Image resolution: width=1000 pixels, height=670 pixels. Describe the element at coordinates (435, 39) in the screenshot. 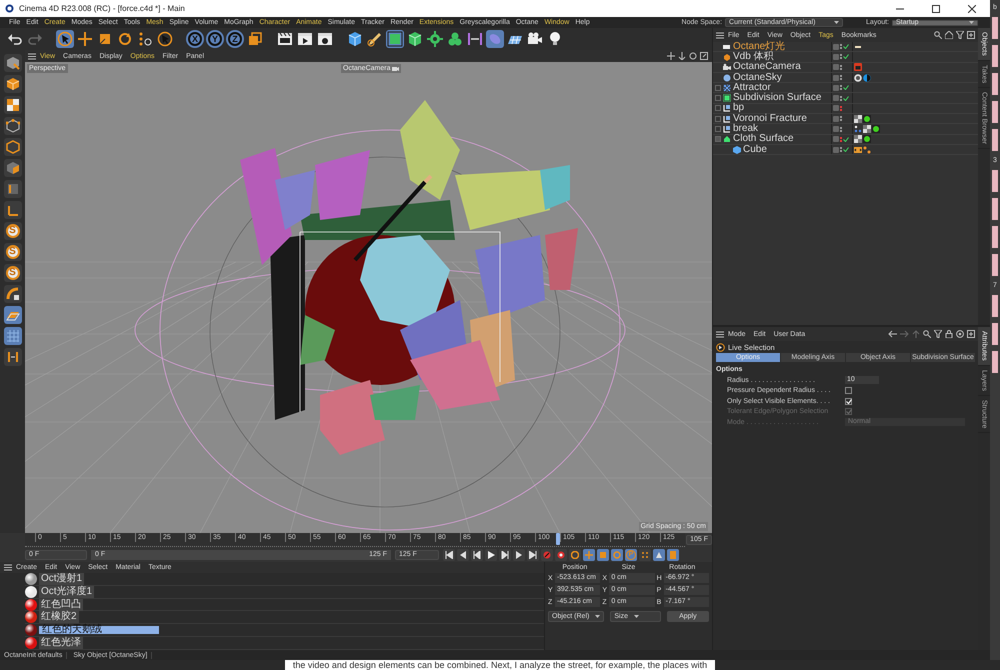

I see `gear-icon` at that location.